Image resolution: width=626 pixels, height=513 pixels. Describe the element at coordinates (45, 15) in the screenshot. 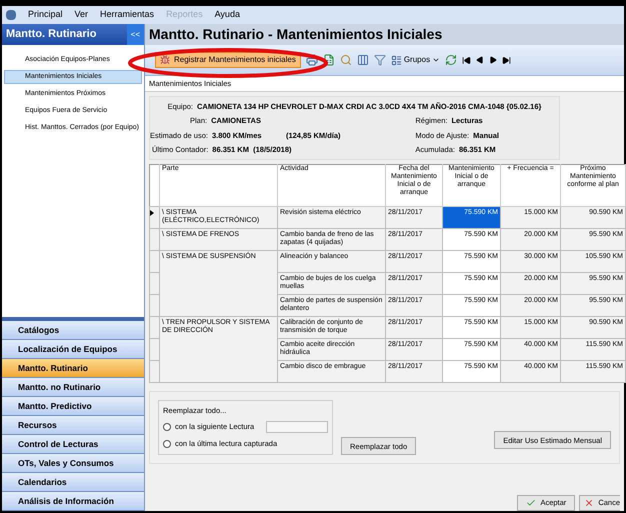

I see `menu-item: Principal` at that location.